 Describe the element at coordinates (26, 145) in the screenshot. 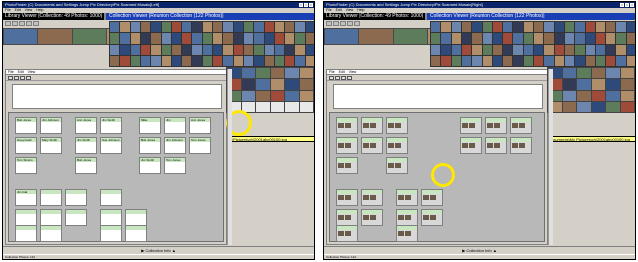

I see `person-card: Greg Gosh` at that location.